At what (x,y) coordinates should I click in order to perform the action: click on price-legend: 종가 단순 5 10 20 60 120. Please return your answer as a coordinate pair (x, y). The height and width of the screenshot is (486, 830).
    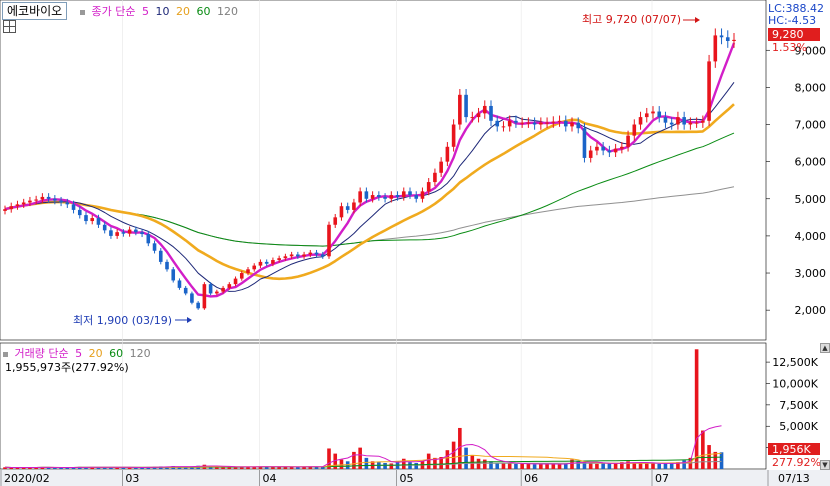
    Looking at the image, I should click on (160, 11).